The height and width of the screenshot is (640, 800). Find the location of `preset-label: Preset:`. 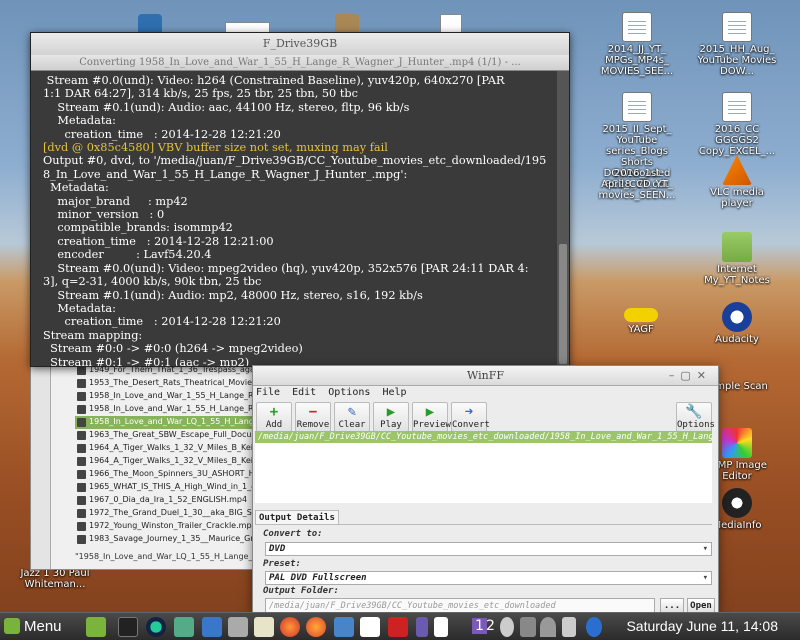

preset-label: Preset: is located at coordinates (282, 564).